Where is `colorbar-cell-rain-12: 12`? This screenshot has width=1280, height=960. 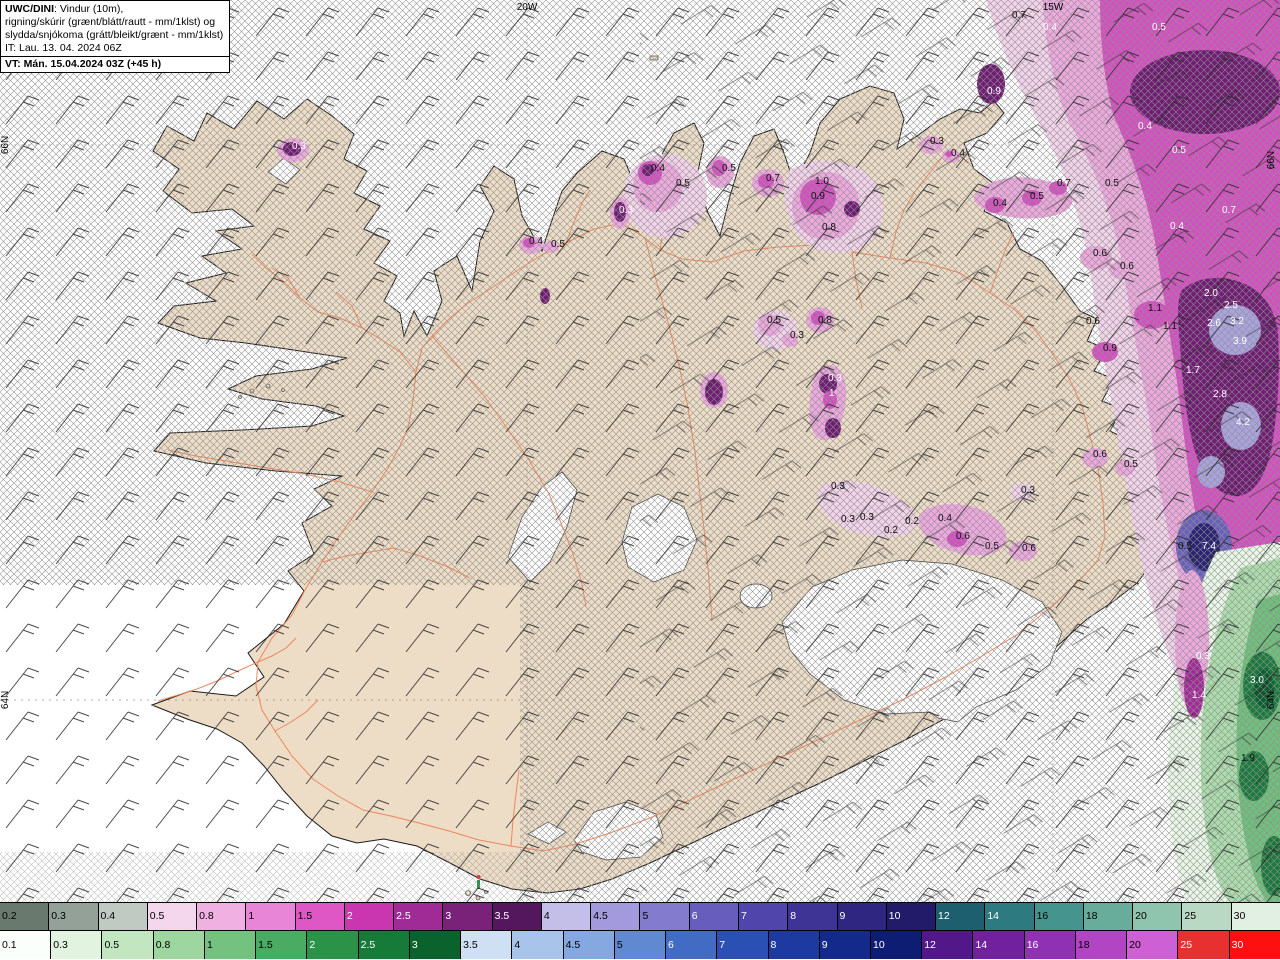
colorbar-cell-rain-12: 12 is located at coordinates (948, 945).